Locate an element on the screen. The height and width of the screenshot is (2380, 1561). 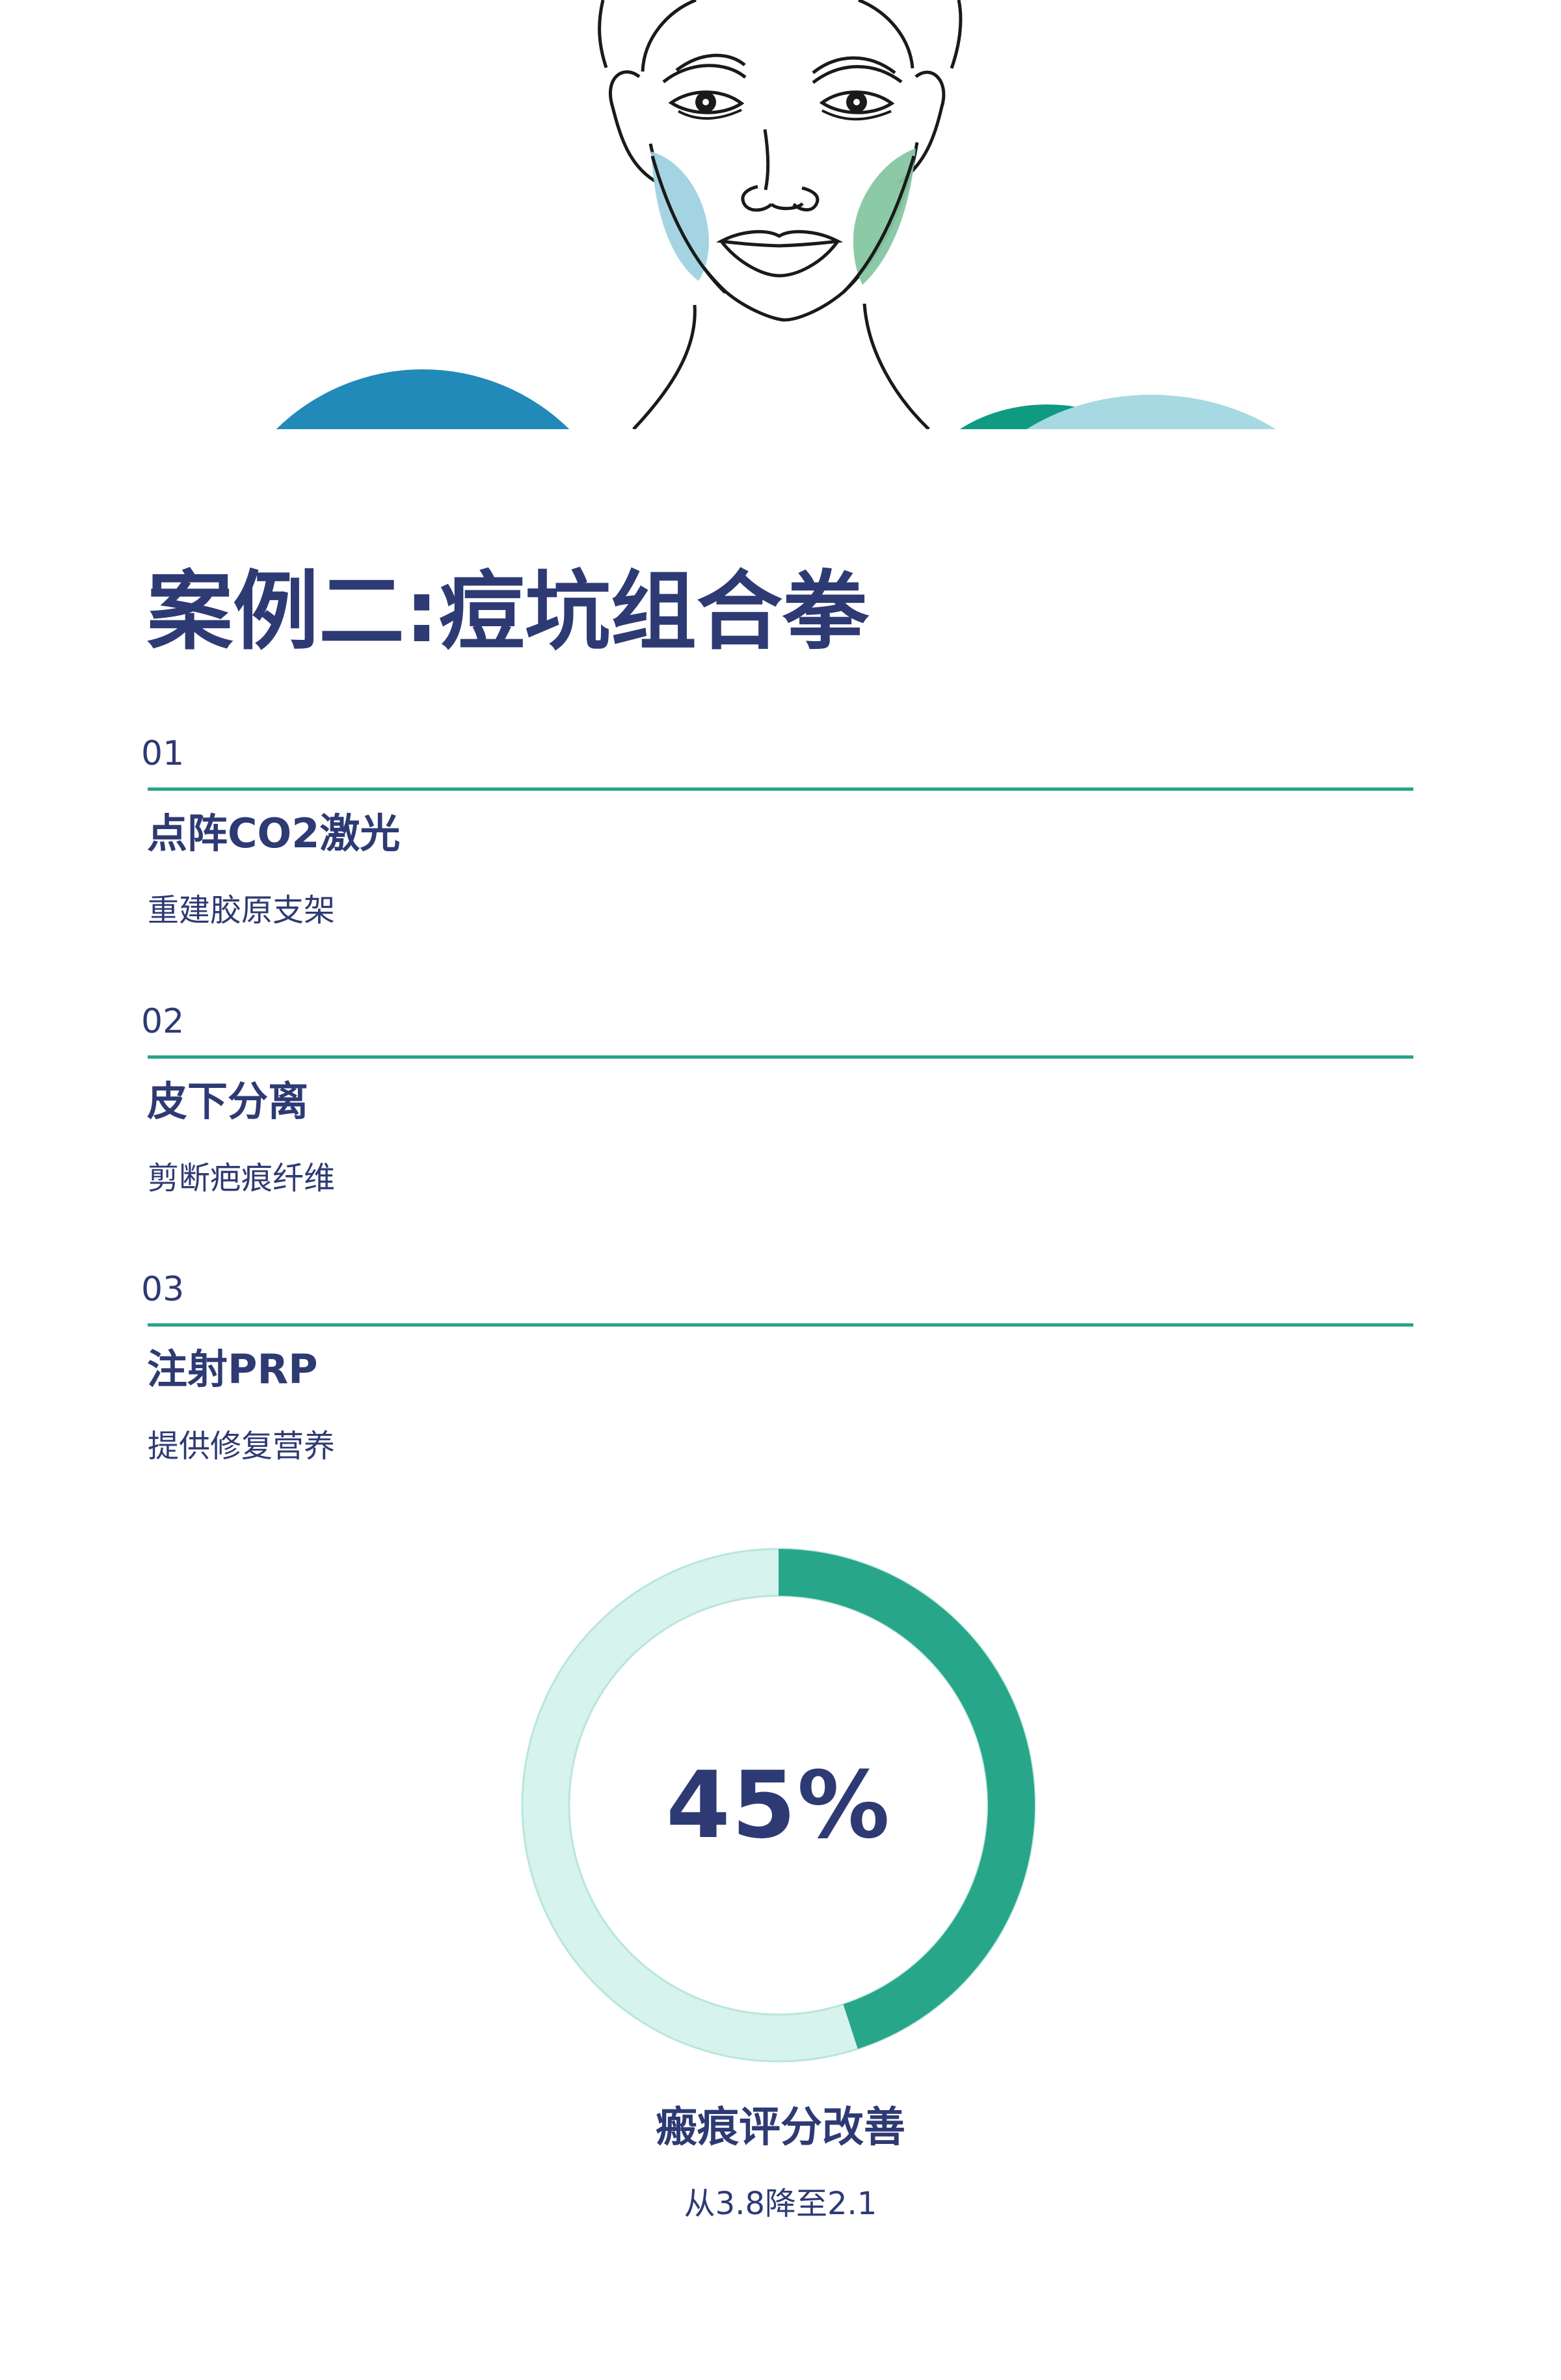
improvement-percentage: 45% is located at coordinates (778, 1805).